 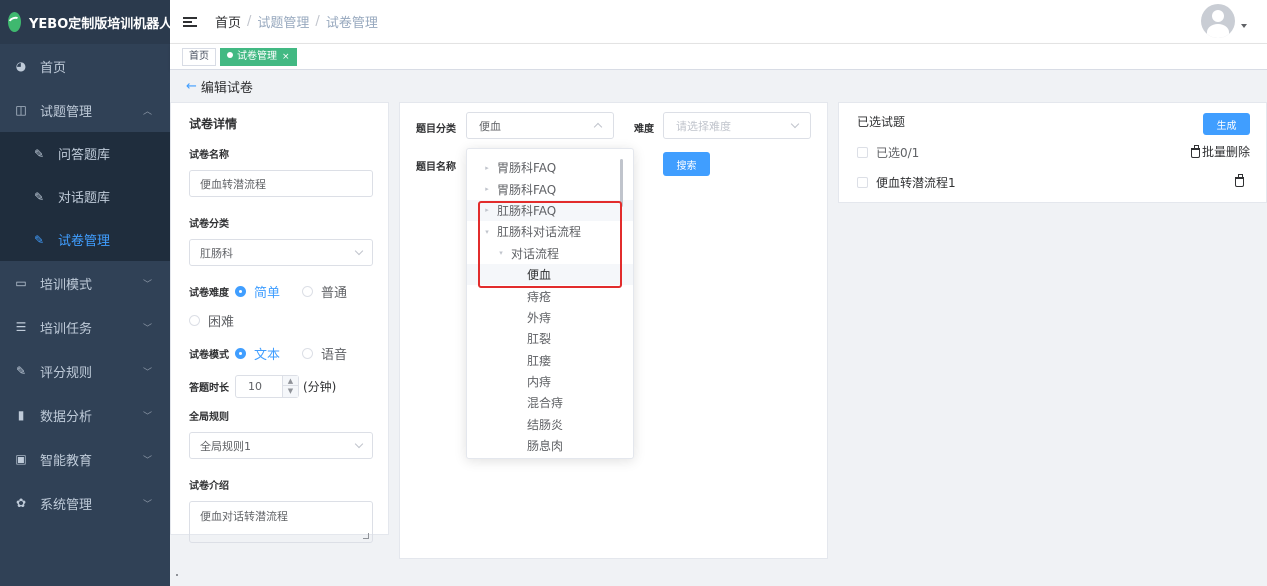 I want to click on sidebar-item-question-management: ◫ 试题管理 ︿, so click(x=85, y=110).